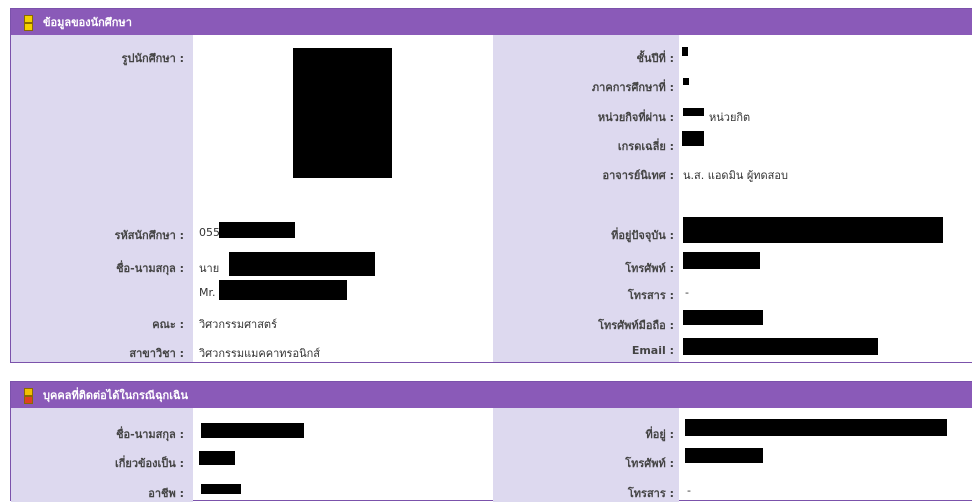 The image size is (972, 502). I want to click on emergency-phone-label: โทรศัพท์ :, so click(649, 463).